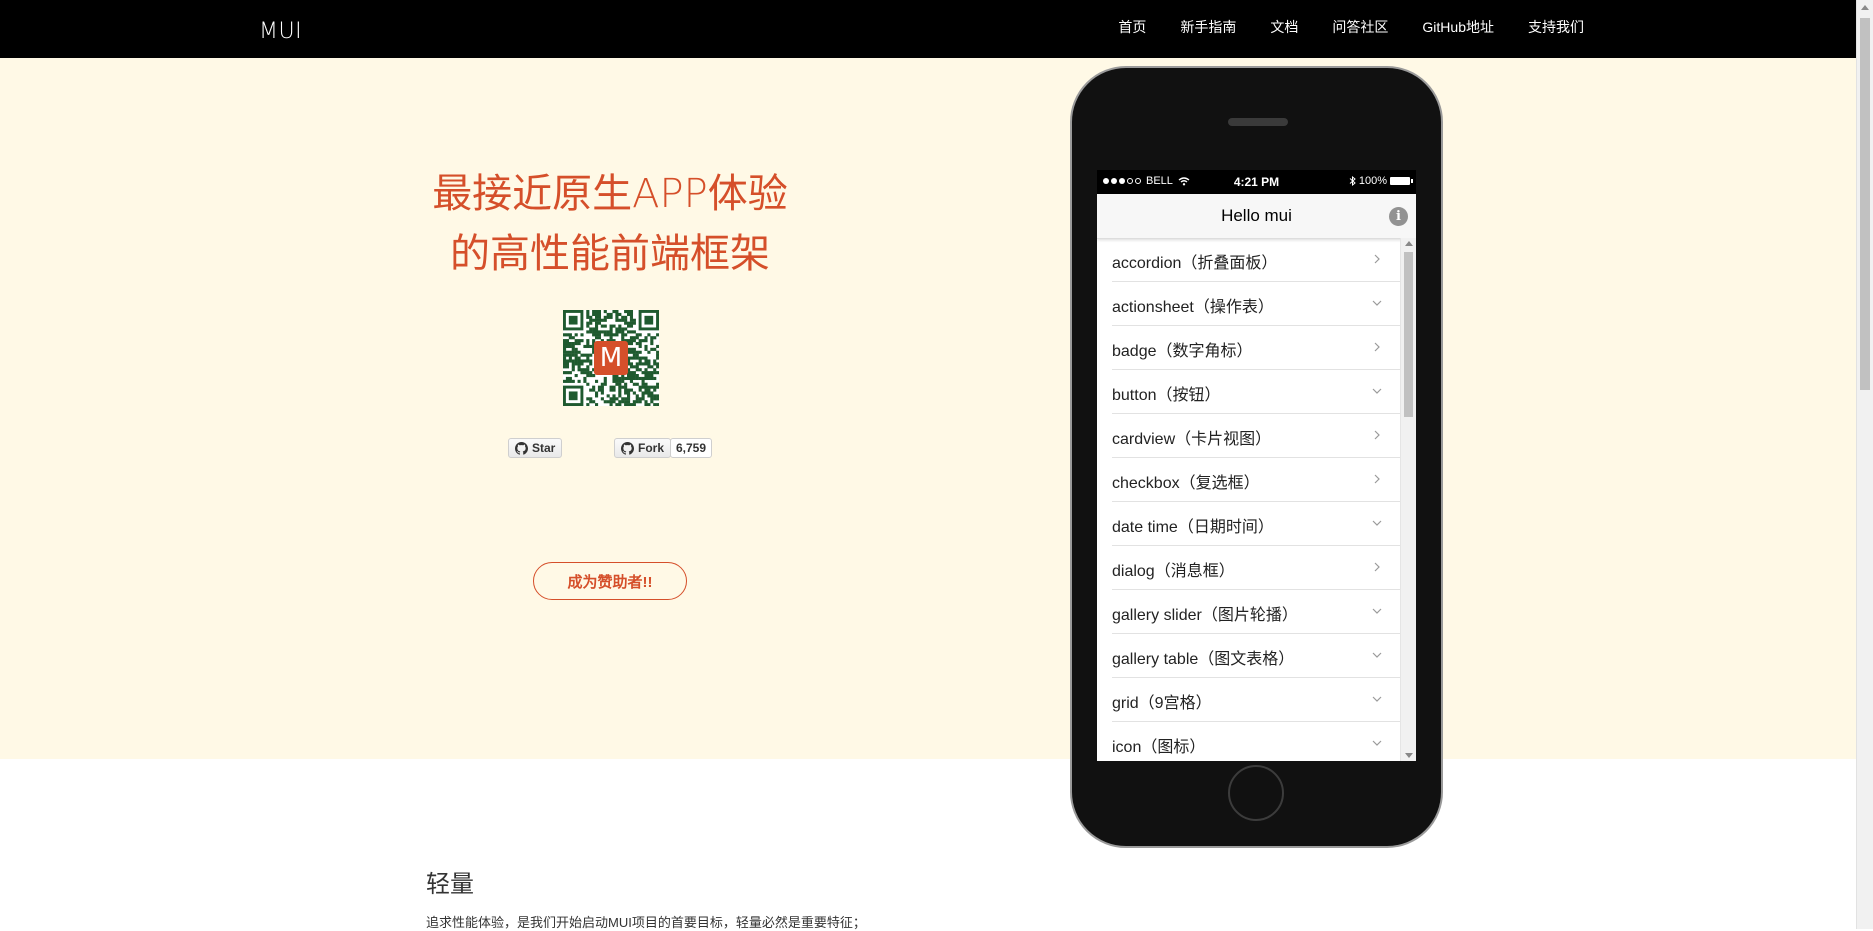  What do you see at coordinates (691, 448) in the screenshot?
I see `fork-count-badge: 6,759` at bounding box center [691, 448].